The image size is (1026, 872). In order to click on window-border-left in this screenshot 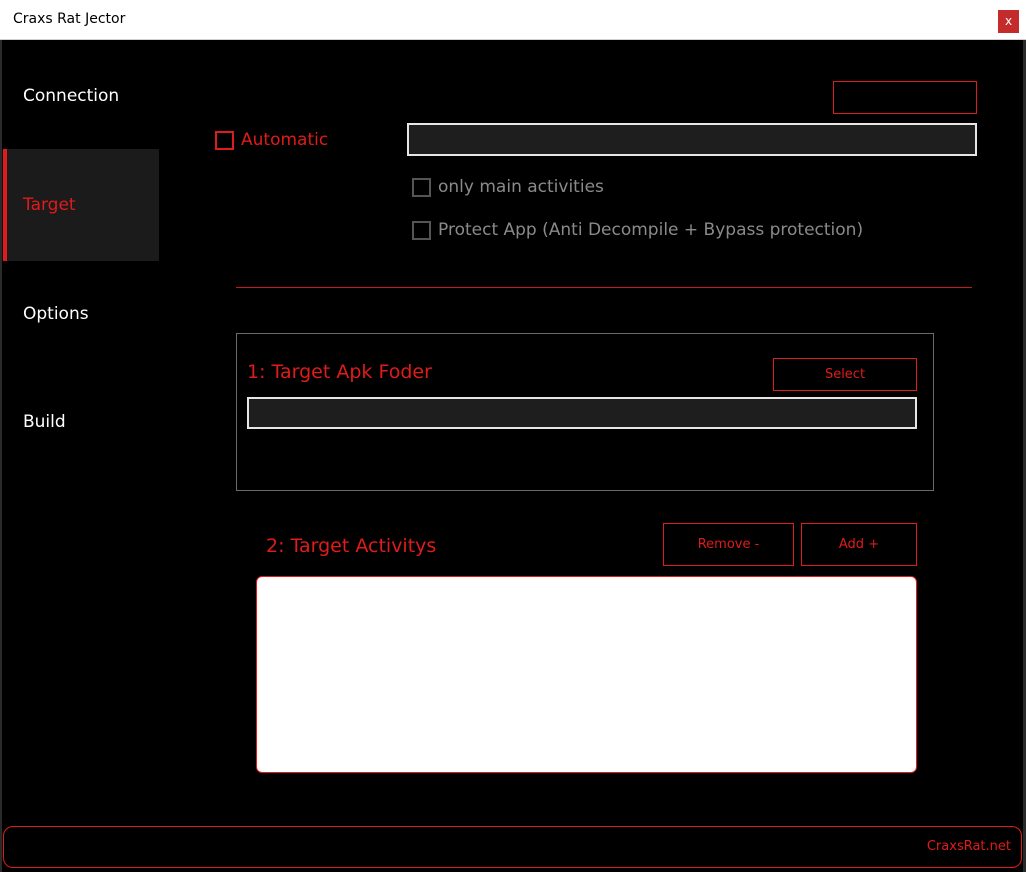, I will do `click(1, 456)`.